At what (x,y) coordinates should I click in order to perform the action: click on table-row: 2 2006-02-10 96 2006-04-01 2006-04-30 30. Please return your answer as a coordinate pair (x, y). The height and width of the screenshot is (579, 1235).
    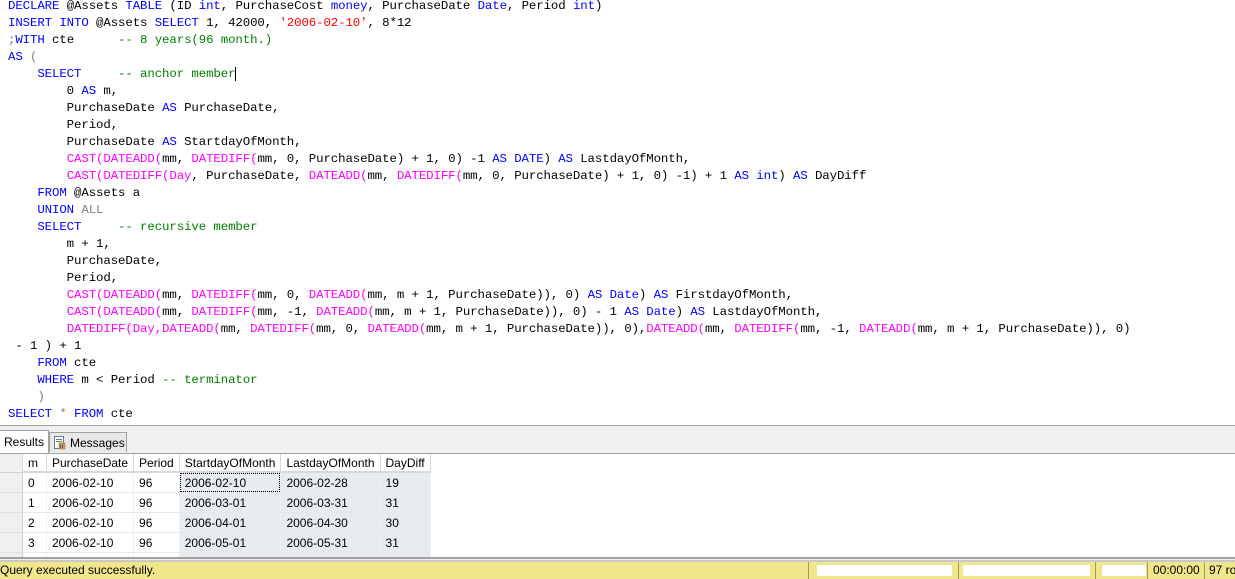
    Looking at the image, I should click on (215, 522).